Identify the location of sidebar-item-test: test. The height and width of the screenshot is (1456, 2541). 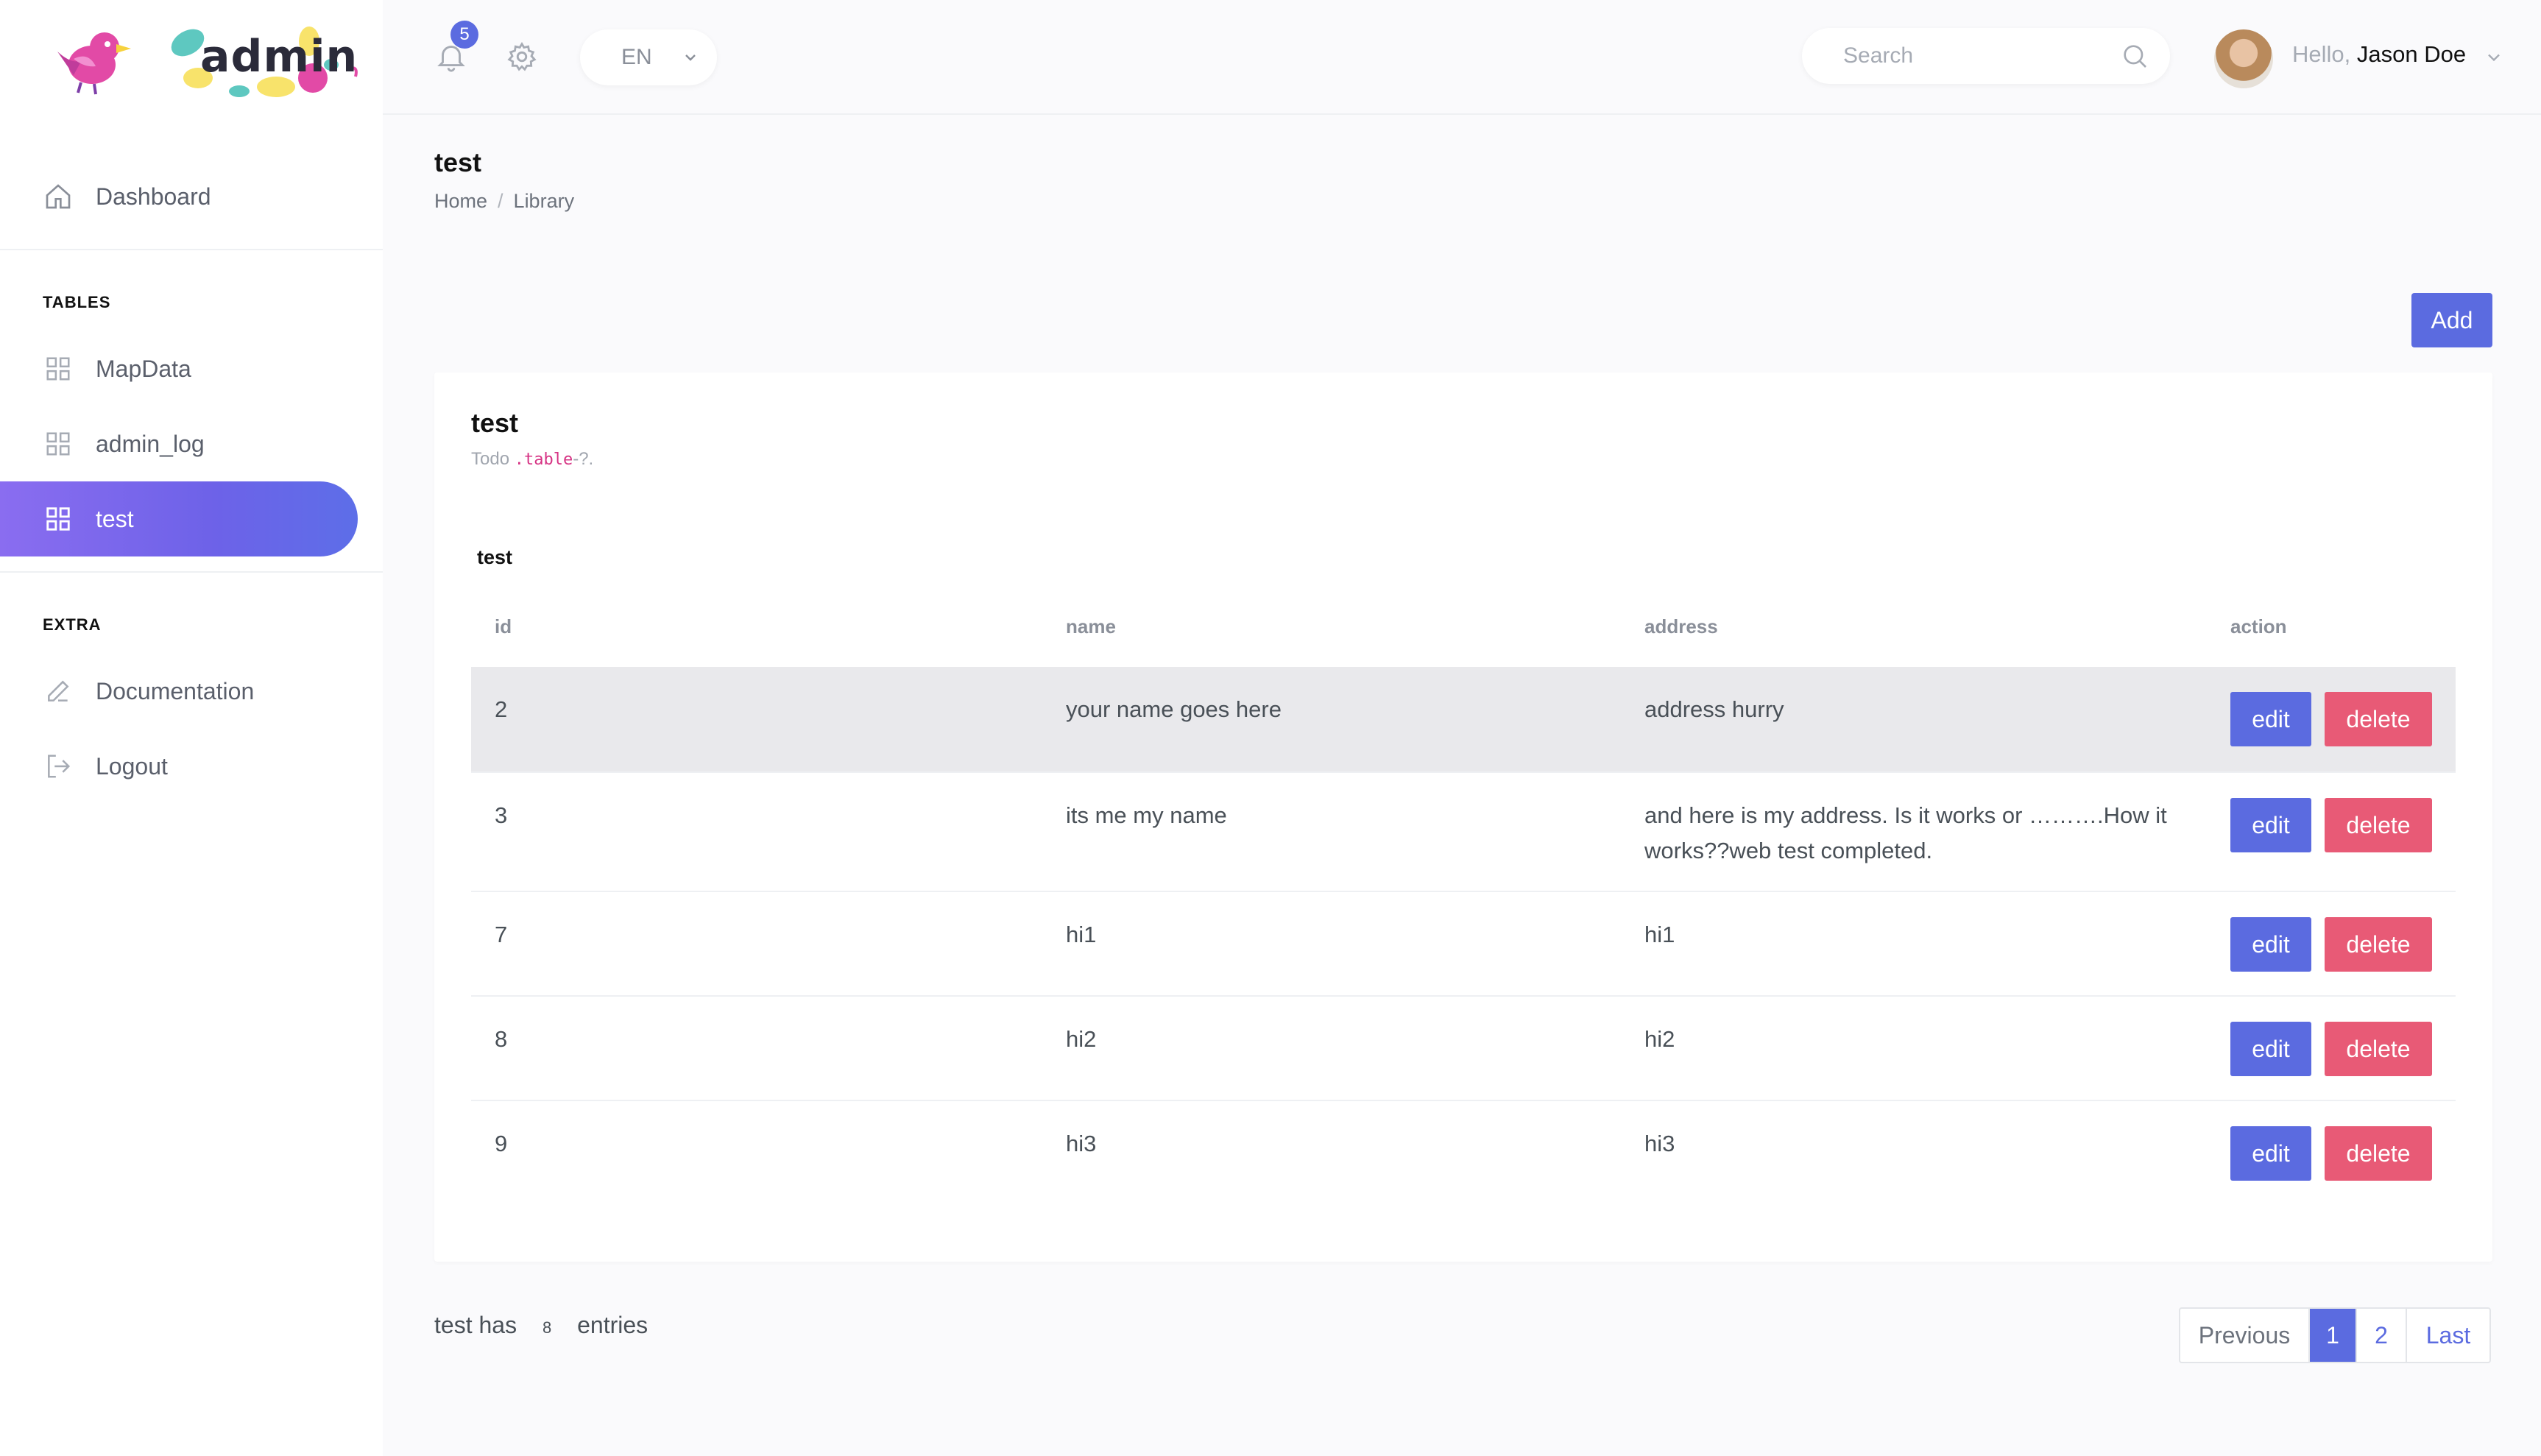
(179, 518).